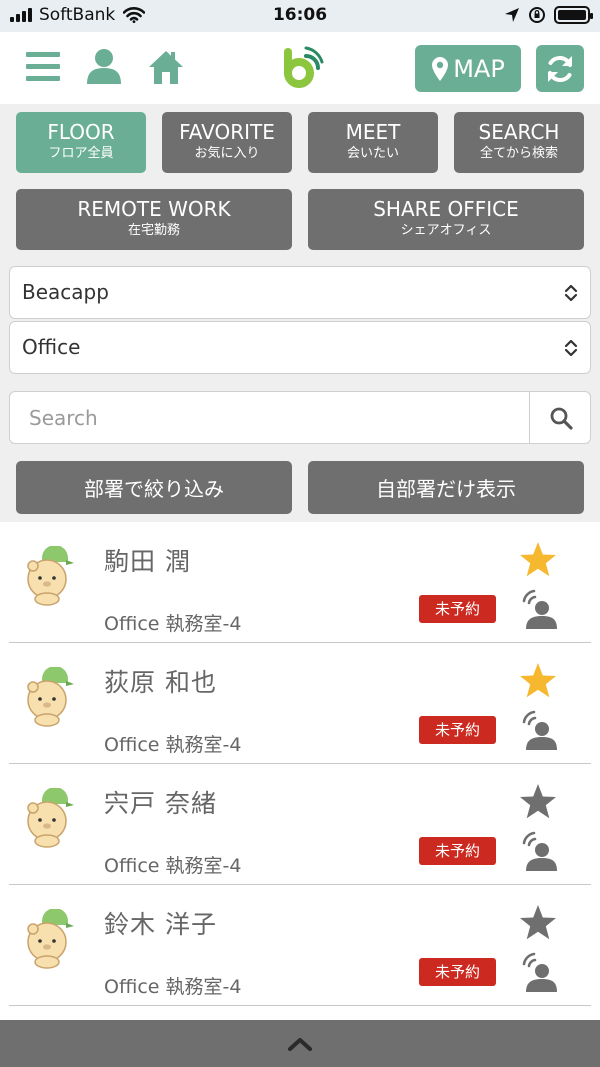 This screenshot has height=1067, width=600. What do you see at coordinates (446, 487) in the screenshot?
I see `own-department-only-button: 自部署だけ表示` at bounding box center [446, 487].